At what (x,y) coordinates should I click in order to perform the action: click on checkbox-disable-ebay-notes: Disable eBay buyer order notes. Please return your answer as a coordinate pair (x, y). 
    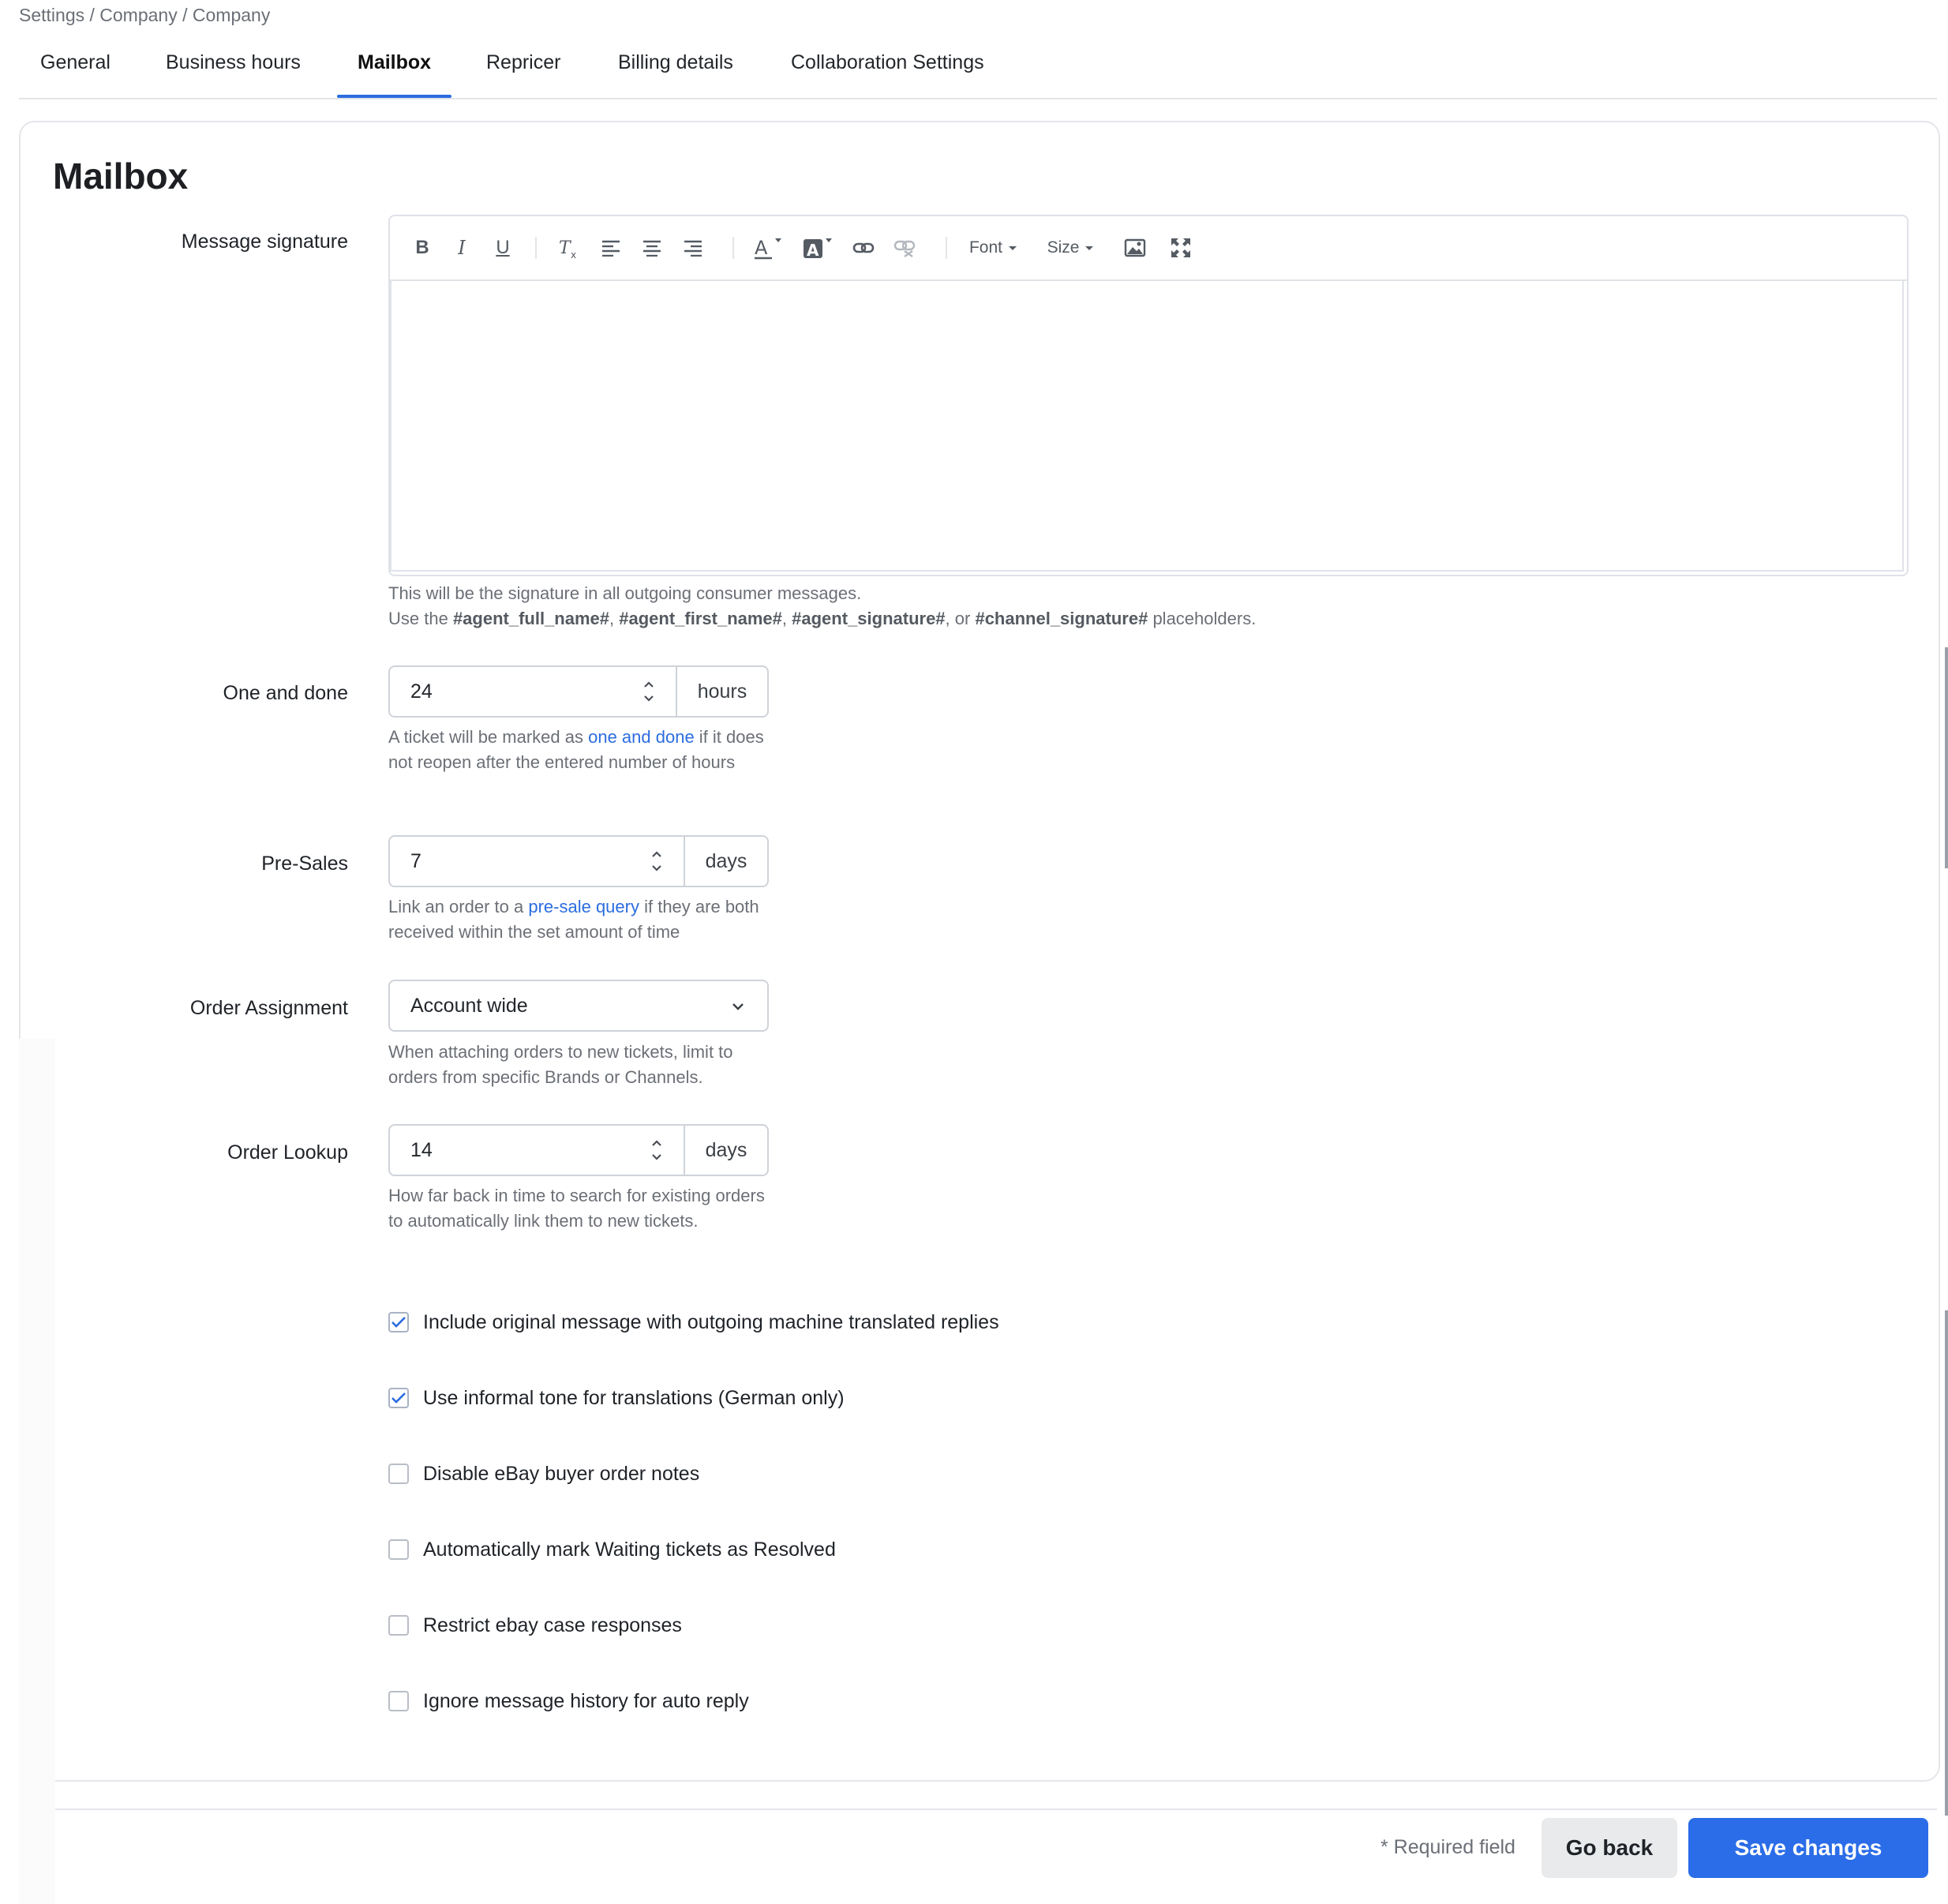
    Looking at the image, I should click on (543, 1473).